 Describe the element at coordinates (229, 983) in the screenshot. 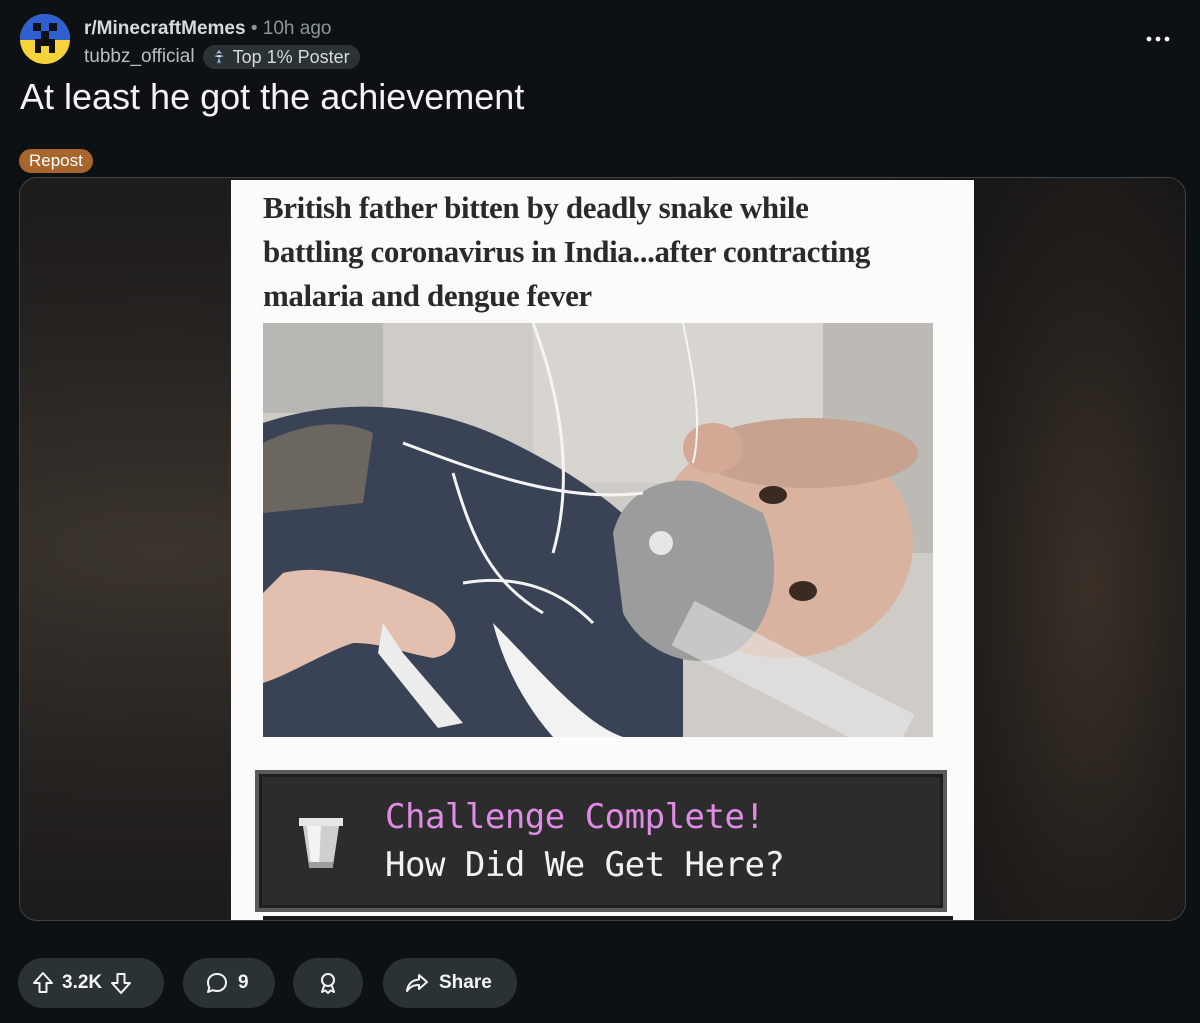

I see `comments-button: 9` at that location.